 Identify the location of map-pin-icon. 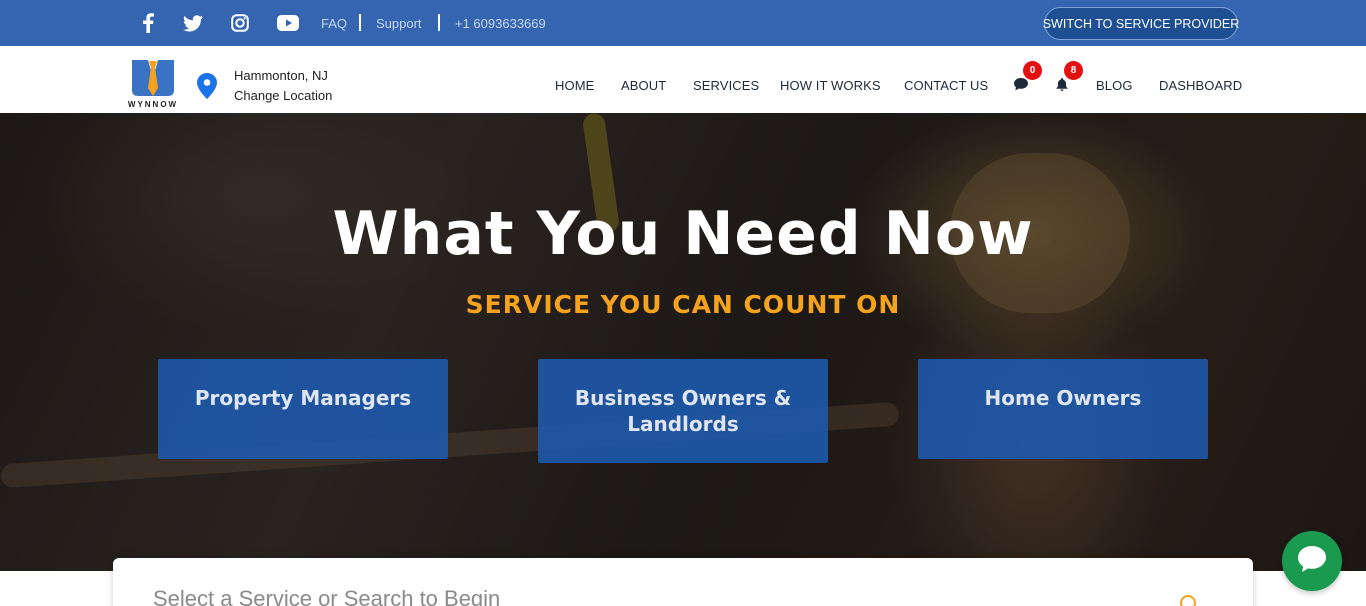
(207, 88).